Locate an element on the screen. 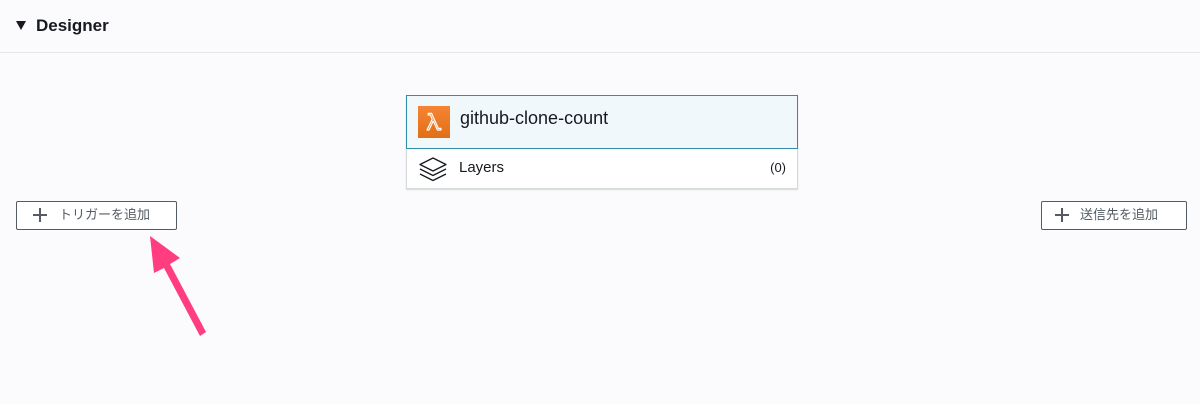 The width and height of the screenshot is (1200, 404). layers-icon is located at coordinates (433, 170).